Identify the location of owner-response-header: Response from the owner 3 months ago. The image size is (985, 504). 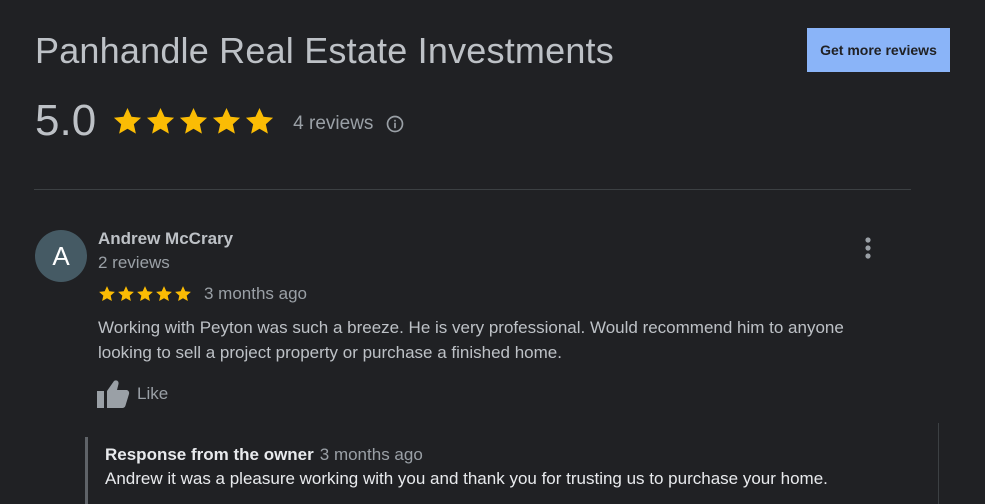
(264, 455).